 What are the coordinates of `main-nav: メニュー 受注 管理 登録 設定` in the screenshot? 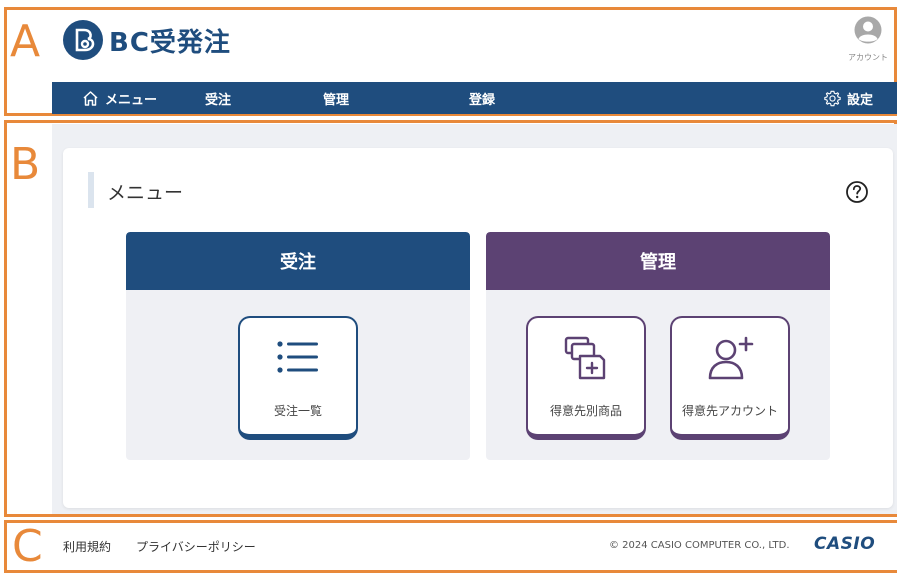 It's located at (474, 98).